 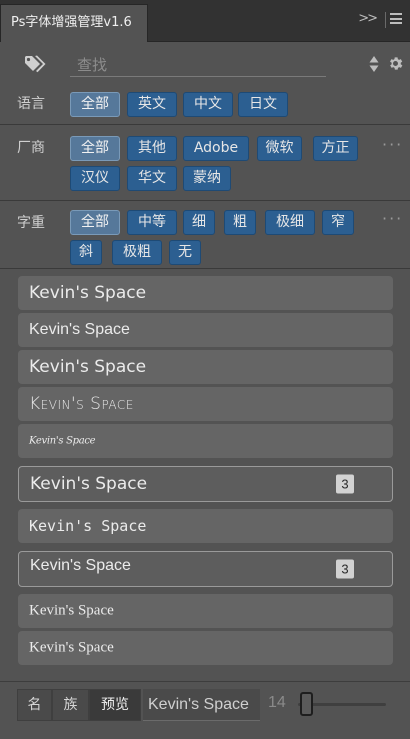 I want to click on chip-weight-none: 无, so click(x=185, y=252).